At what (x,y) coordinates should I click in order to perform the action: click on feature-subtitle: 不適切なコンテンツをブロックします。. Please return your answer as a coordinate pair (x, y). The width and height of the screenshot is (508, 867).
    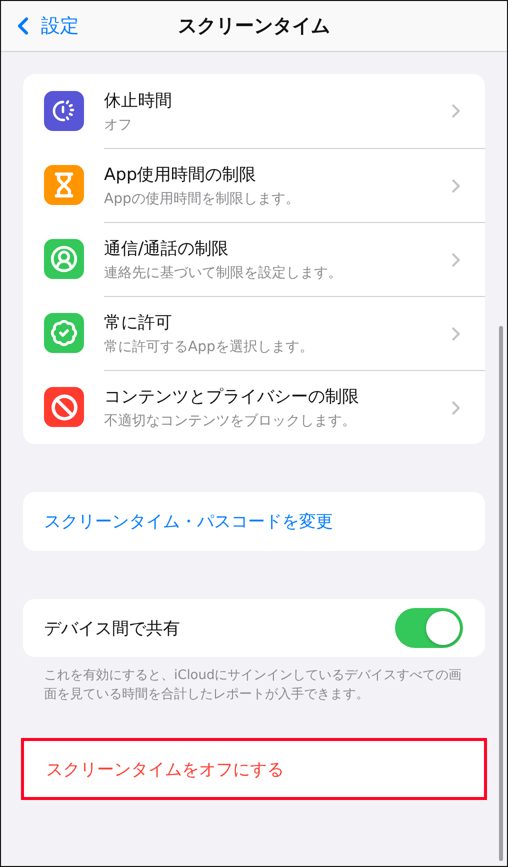
    Looking at the image, I should click on (230, 421).